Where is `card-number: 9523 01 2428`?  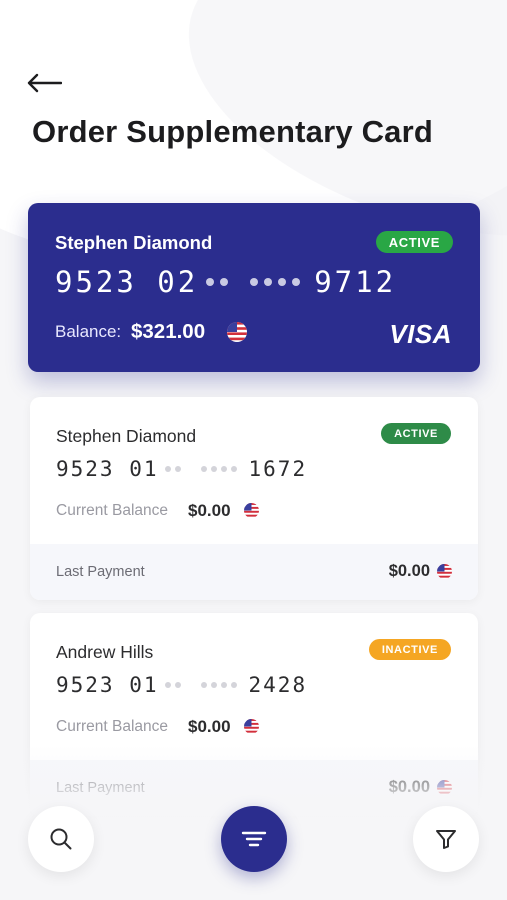
card-number: 9523 01 2428 is located at coordinates (181, 685).